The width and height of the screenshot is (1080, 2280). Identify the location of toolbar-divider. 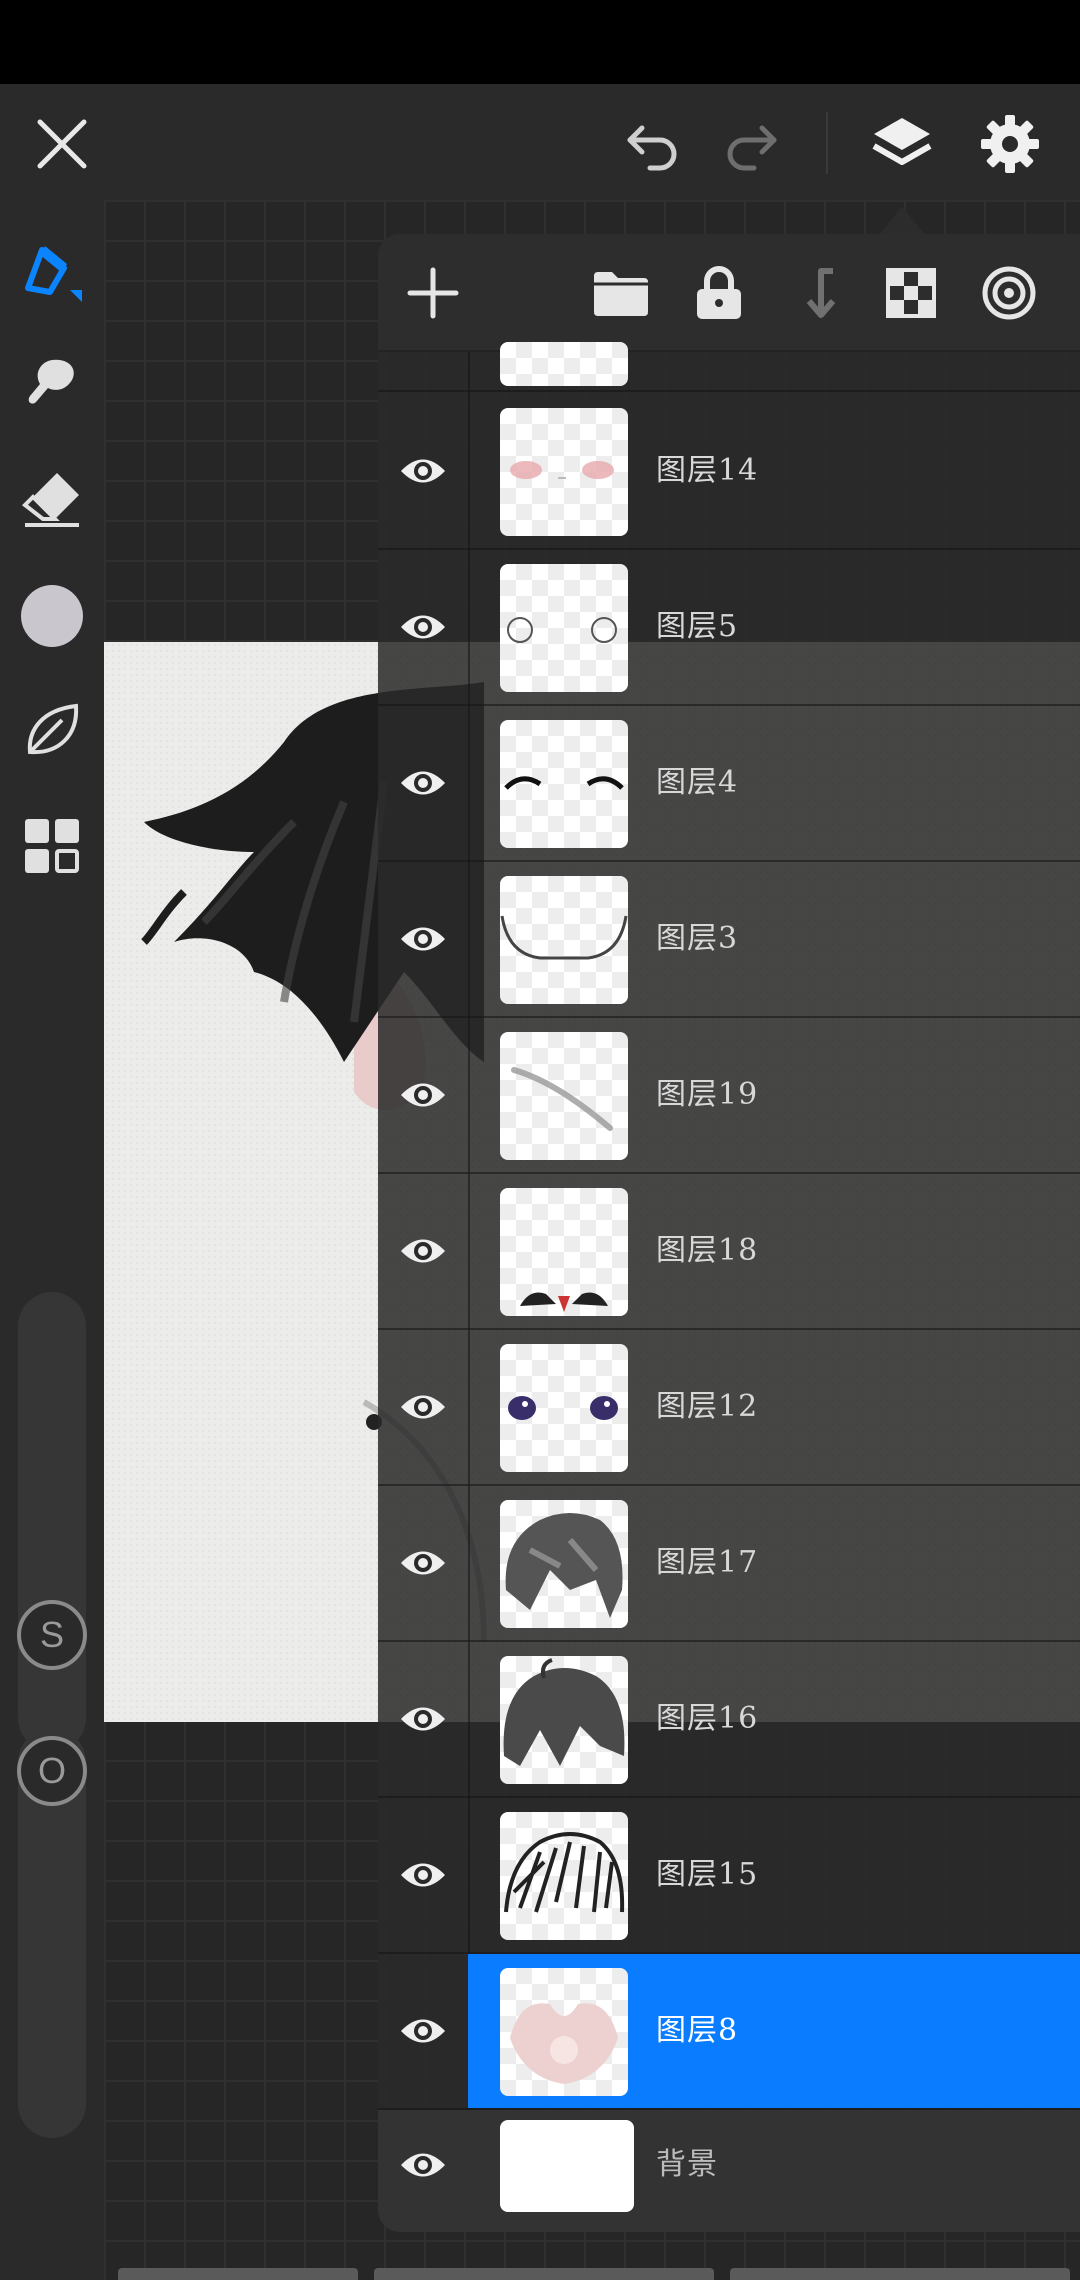
(827, 143).